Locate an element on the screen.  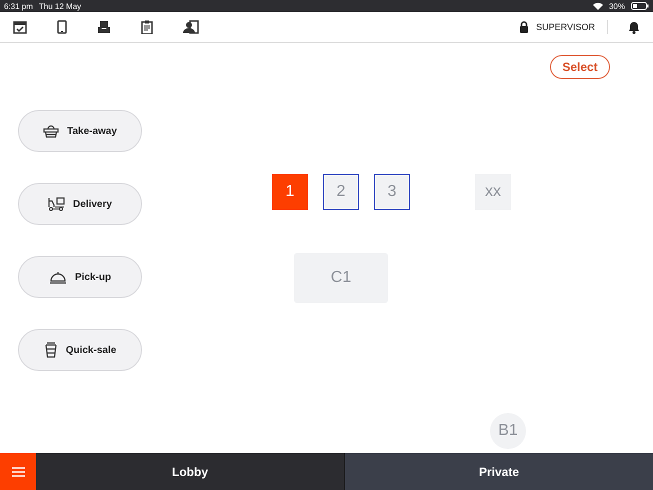
menu-icon is located at coordinates (18, 471).